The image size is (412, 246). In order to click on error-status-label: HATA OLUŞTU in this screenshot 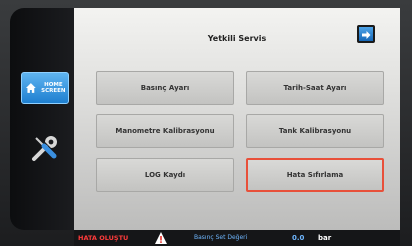, I will do `click(103, 238)`.